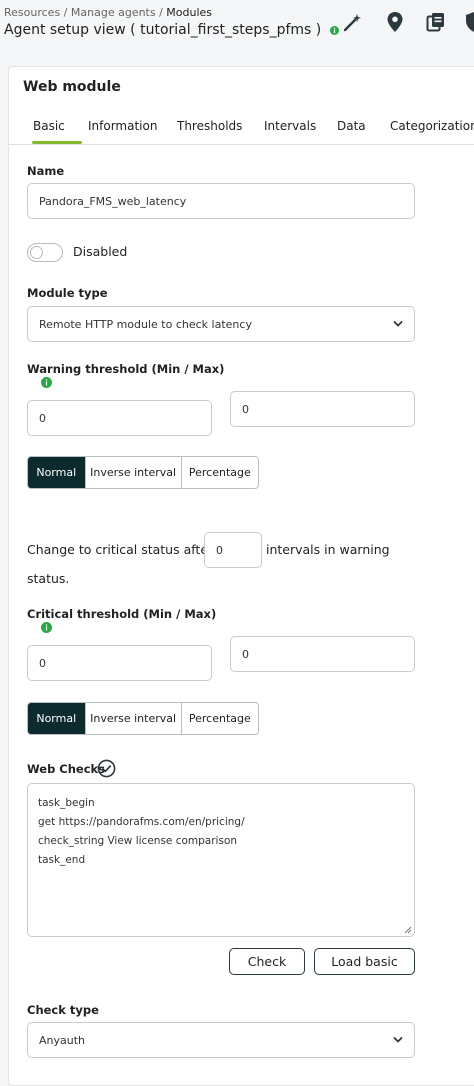 Image resolution: width=474 pixels, height=1086 pixels. What do you see at coordinates (322, 409) in the screenshot?
I see `warning-max-input: 0` at bounding box center [322, 409].